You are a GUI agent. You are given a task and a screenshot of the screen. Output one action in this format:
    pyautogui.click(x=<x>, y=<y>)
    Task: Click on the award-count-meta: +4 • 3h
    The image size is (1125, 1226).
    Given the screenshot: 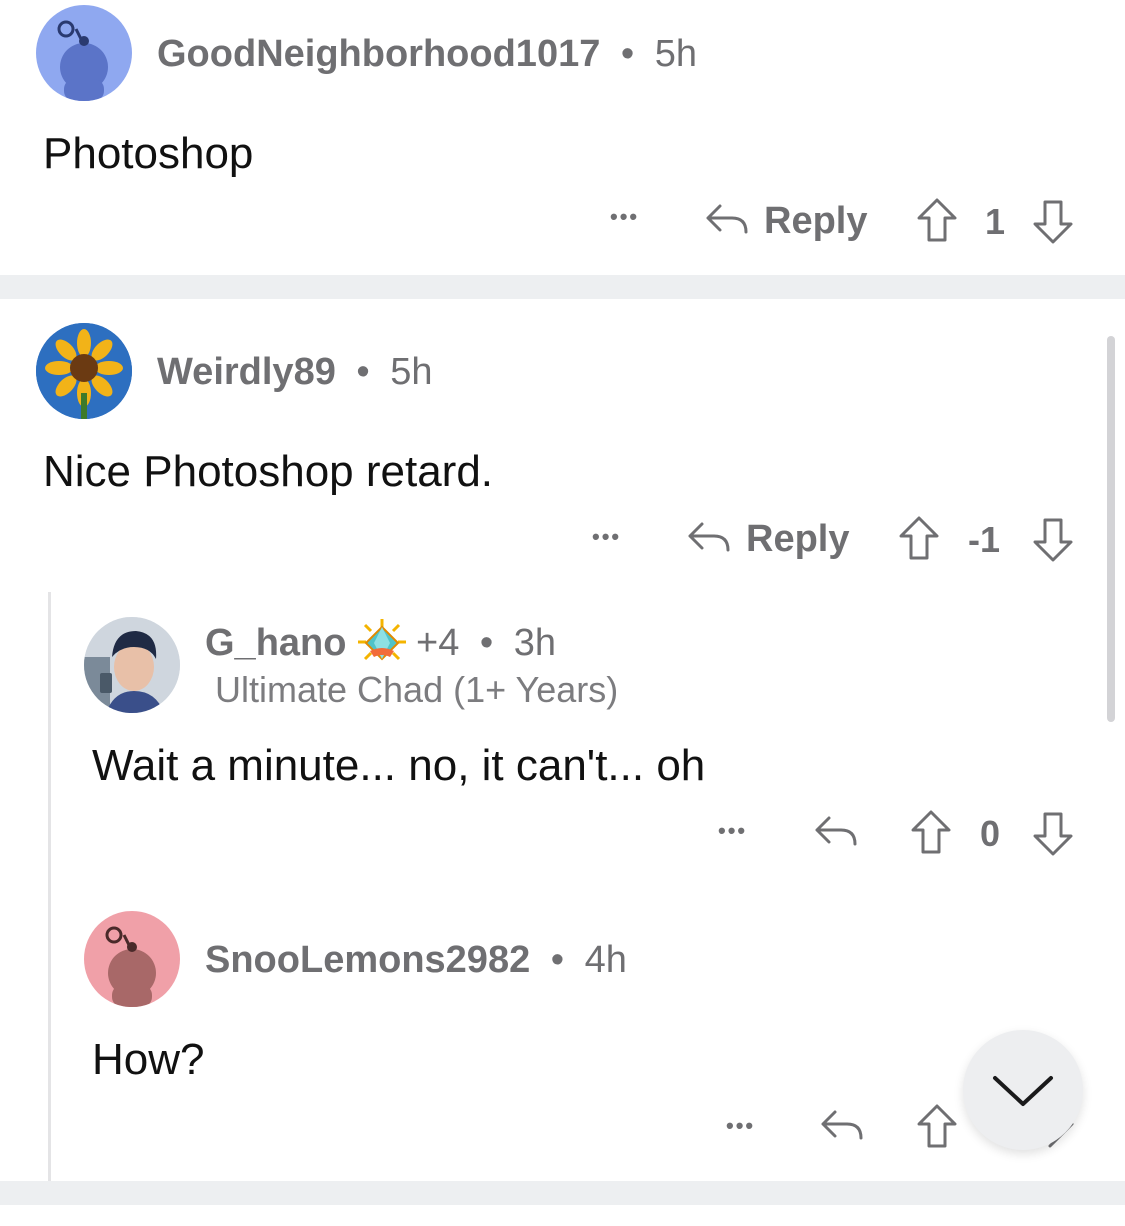 What is the action you would take?
    pyautogui.click(x=486, y=643)
    